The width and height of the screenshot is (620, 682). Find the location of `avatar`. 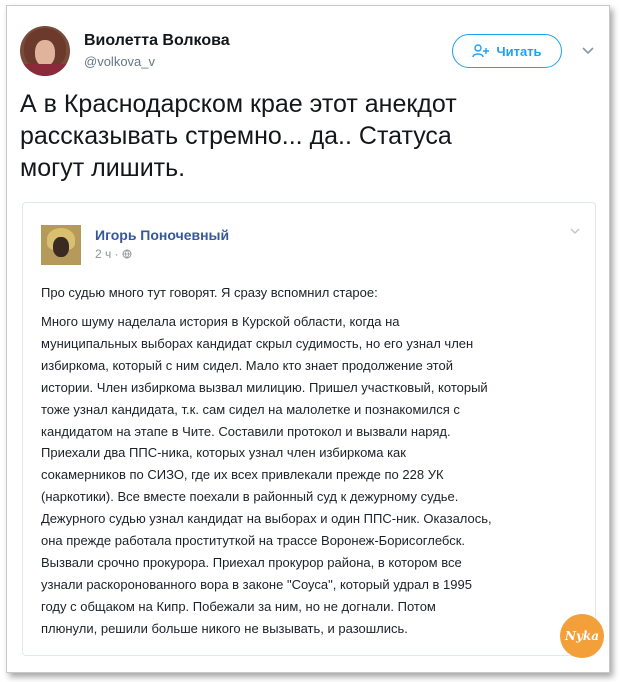

avatar is located at coordinates (45, 51).